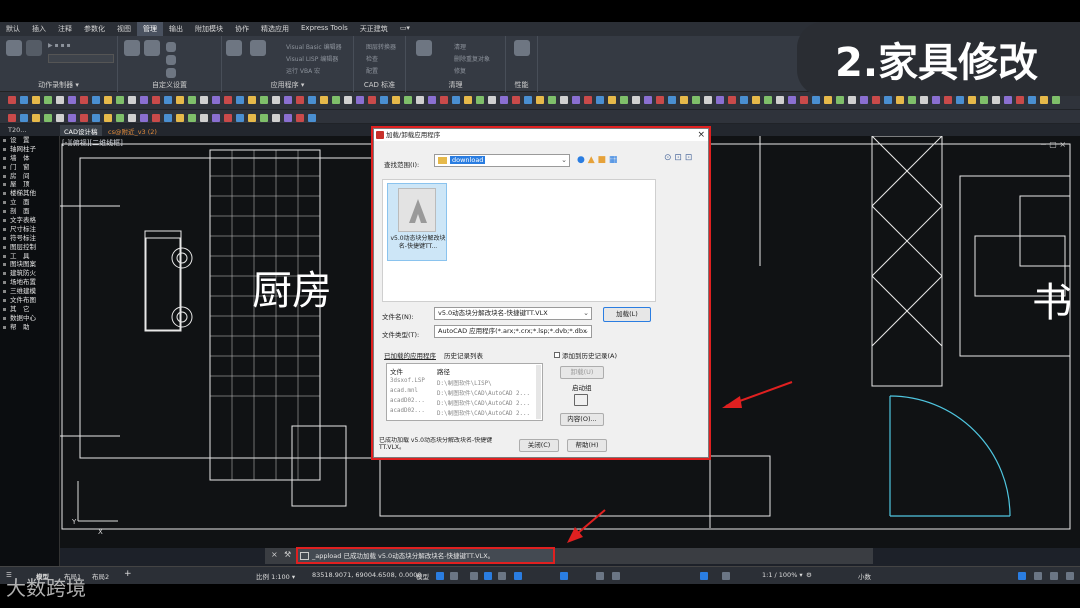 This screenshot has width=1080, height=608. What do you see at coordinates (410, 355) in the screenshot?
I see `loaded-apps-tab: 已加载的应用程序` at bounding box center [410, 355].